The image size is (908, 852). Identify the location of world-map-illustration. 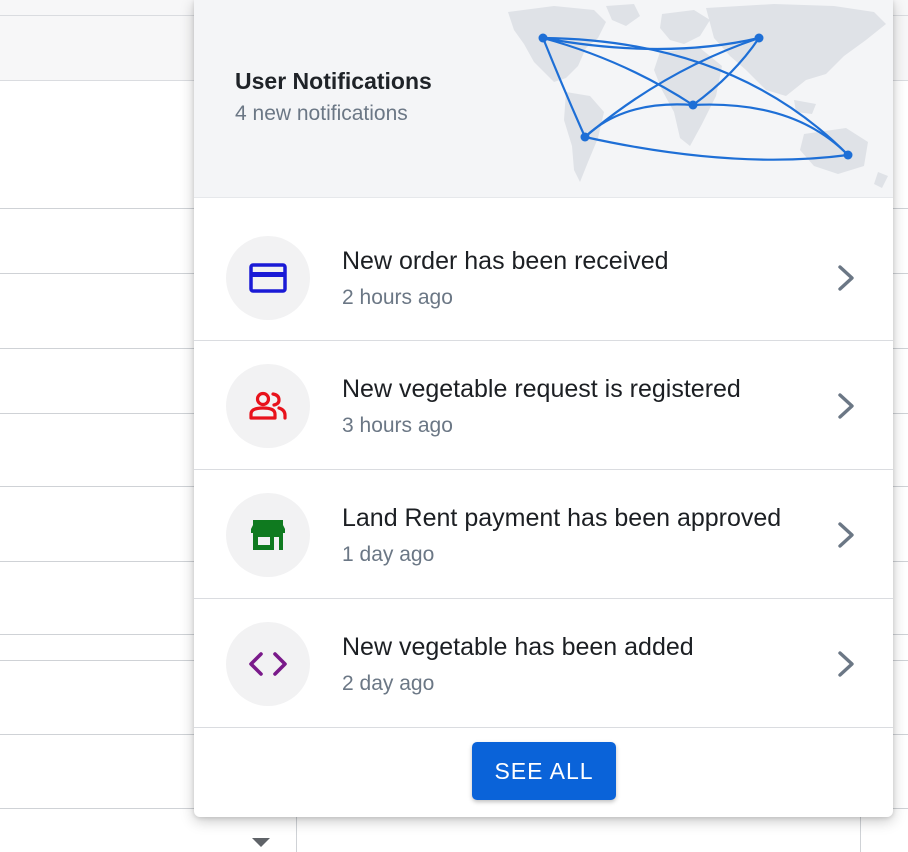
(698, 96).